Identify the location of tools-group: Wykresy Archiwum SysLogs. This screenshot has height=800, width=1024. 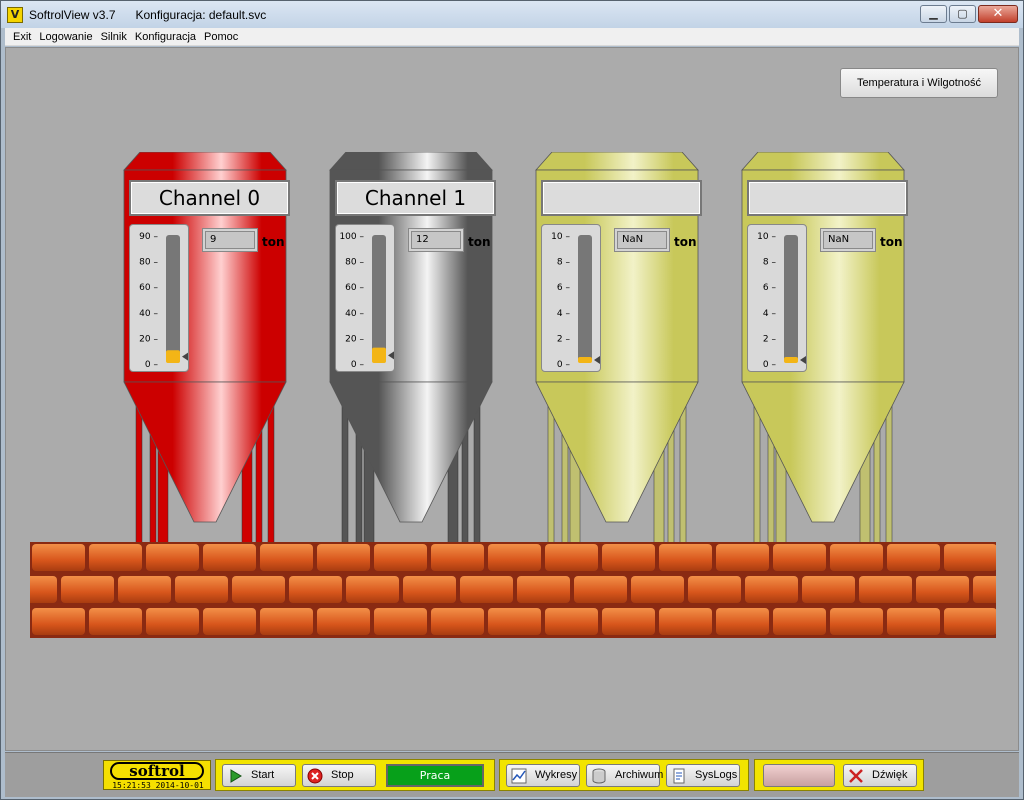
(624, 775).